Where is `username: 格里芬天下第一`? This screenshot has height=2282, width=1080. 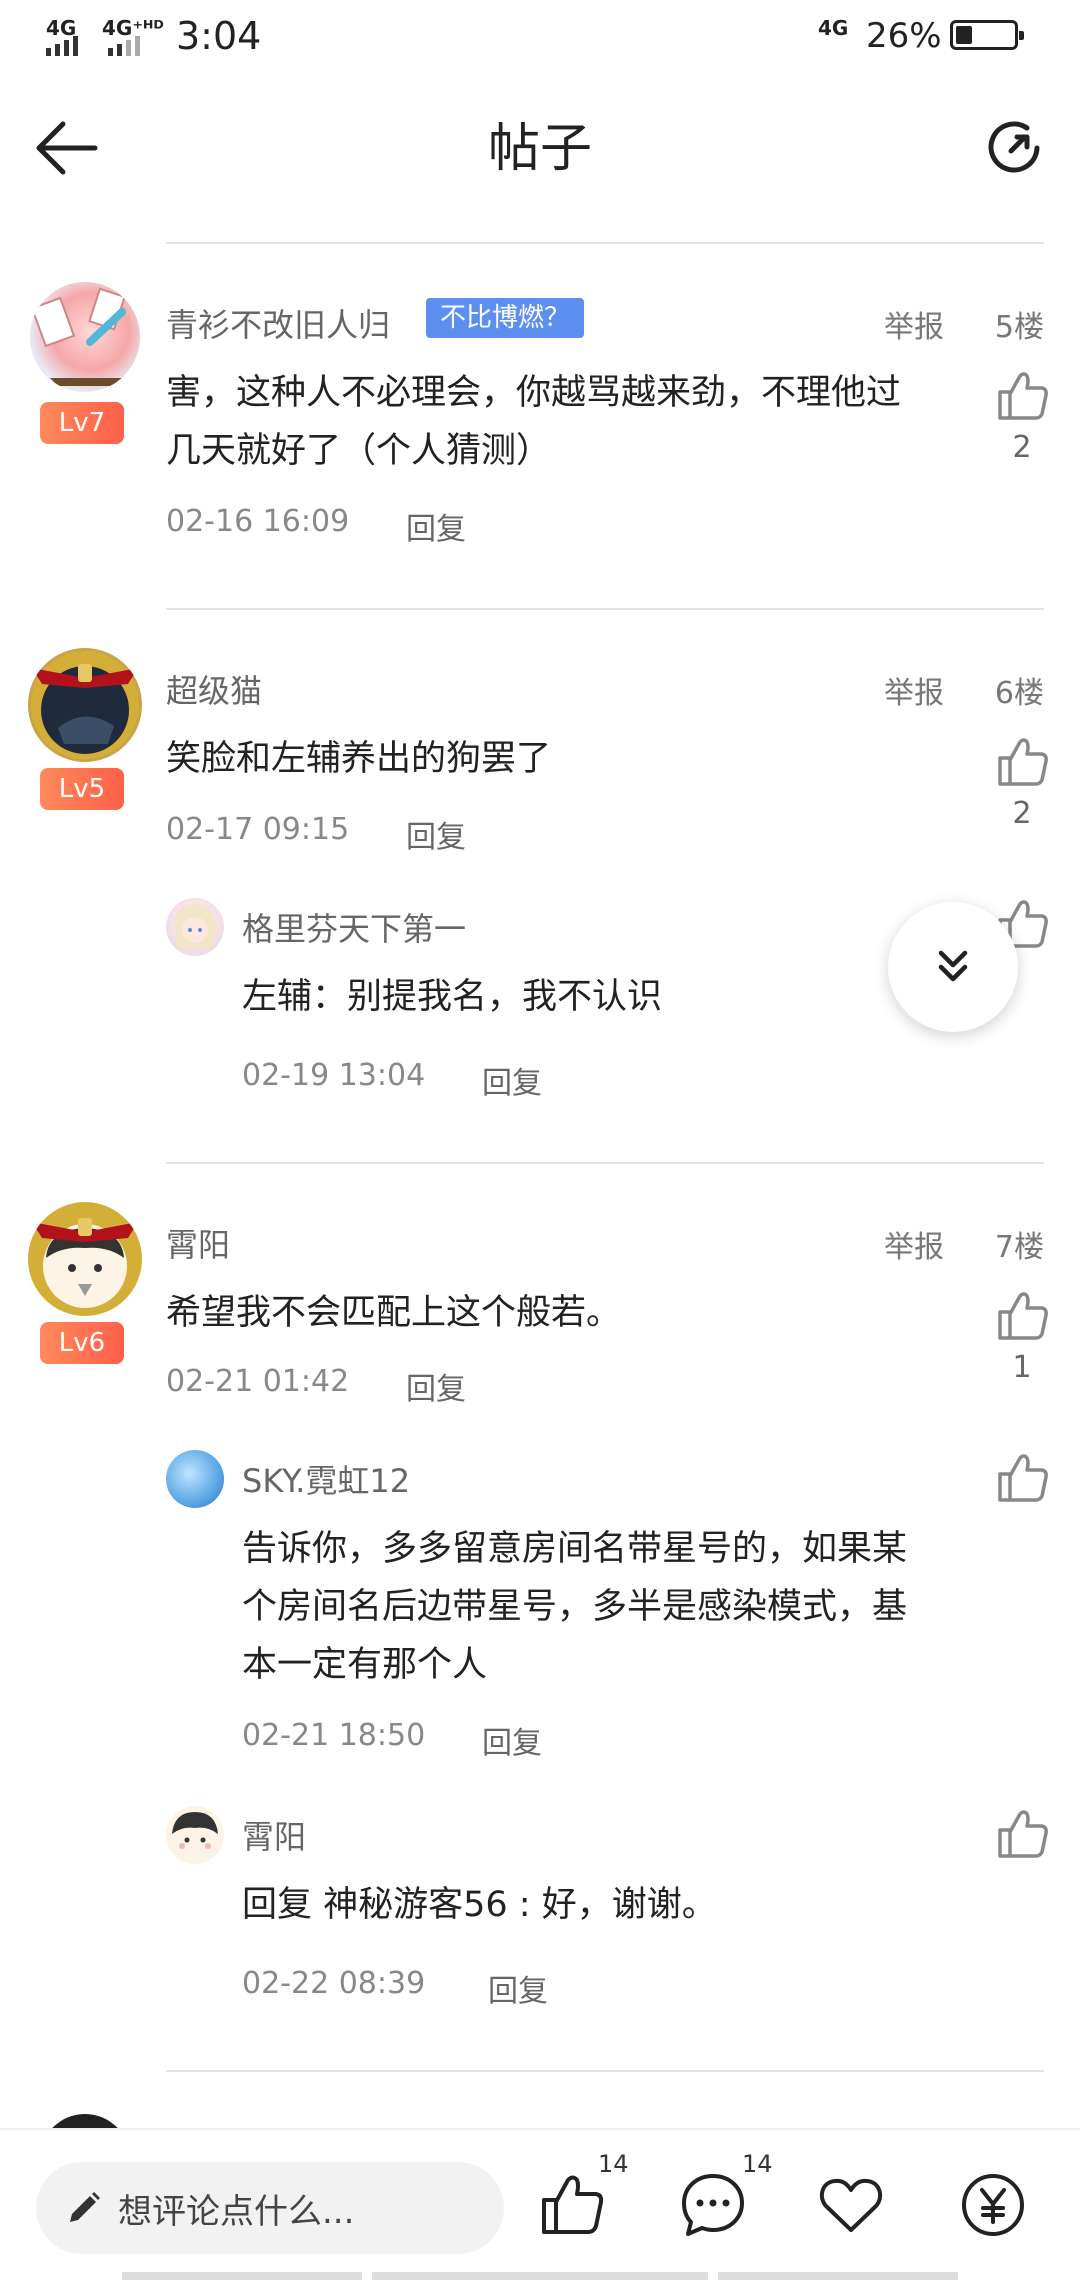
username: 格里芬天下第一 is located at coordinates (354, 927).